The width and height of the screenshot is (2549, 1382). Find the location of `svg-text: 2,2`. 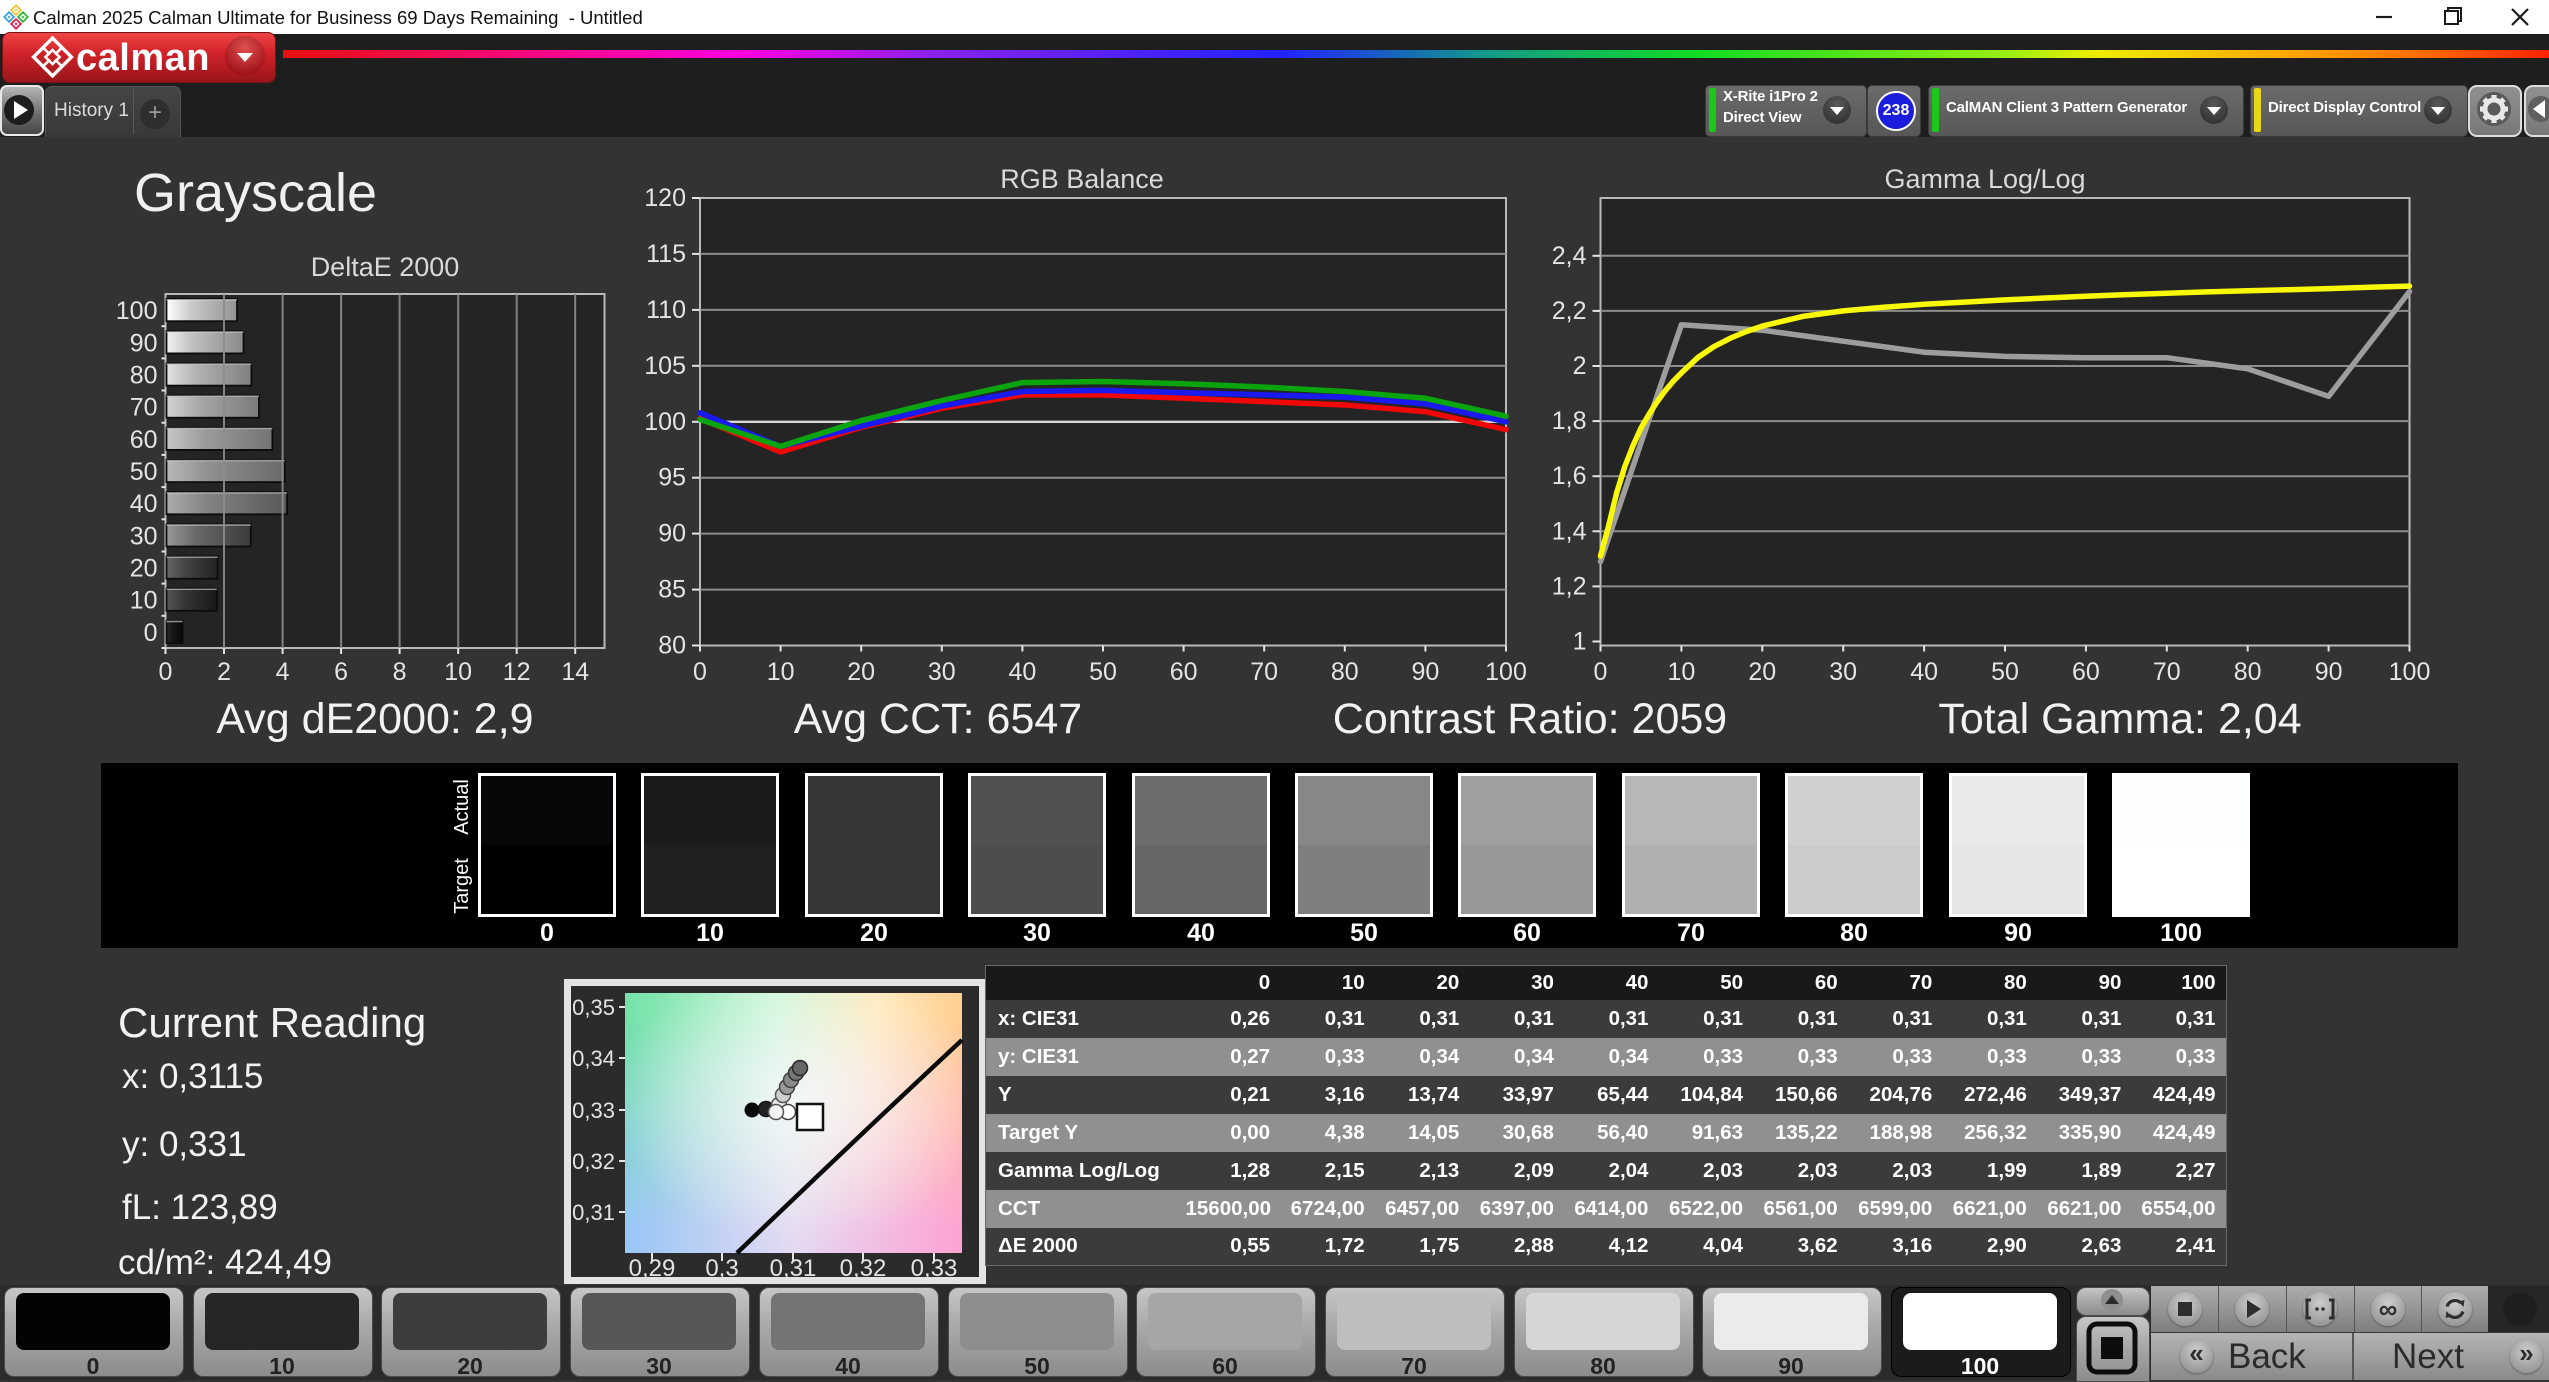

svg-text: 2,2 is located at coordinates (1569, 311).